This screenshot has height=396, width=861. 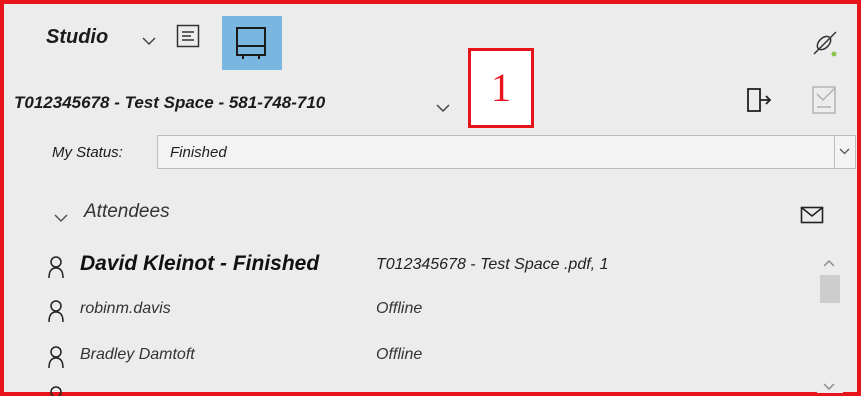 I want to click on document-check-icon, so click(x=825, y=102).